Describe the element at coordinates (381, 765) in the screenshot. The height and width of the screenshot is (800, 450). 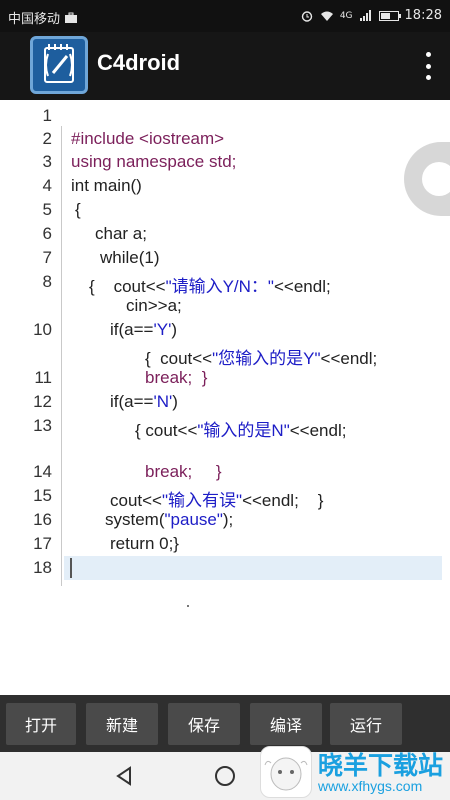
I see `watermark-title: 晓羊下载站` at that location.